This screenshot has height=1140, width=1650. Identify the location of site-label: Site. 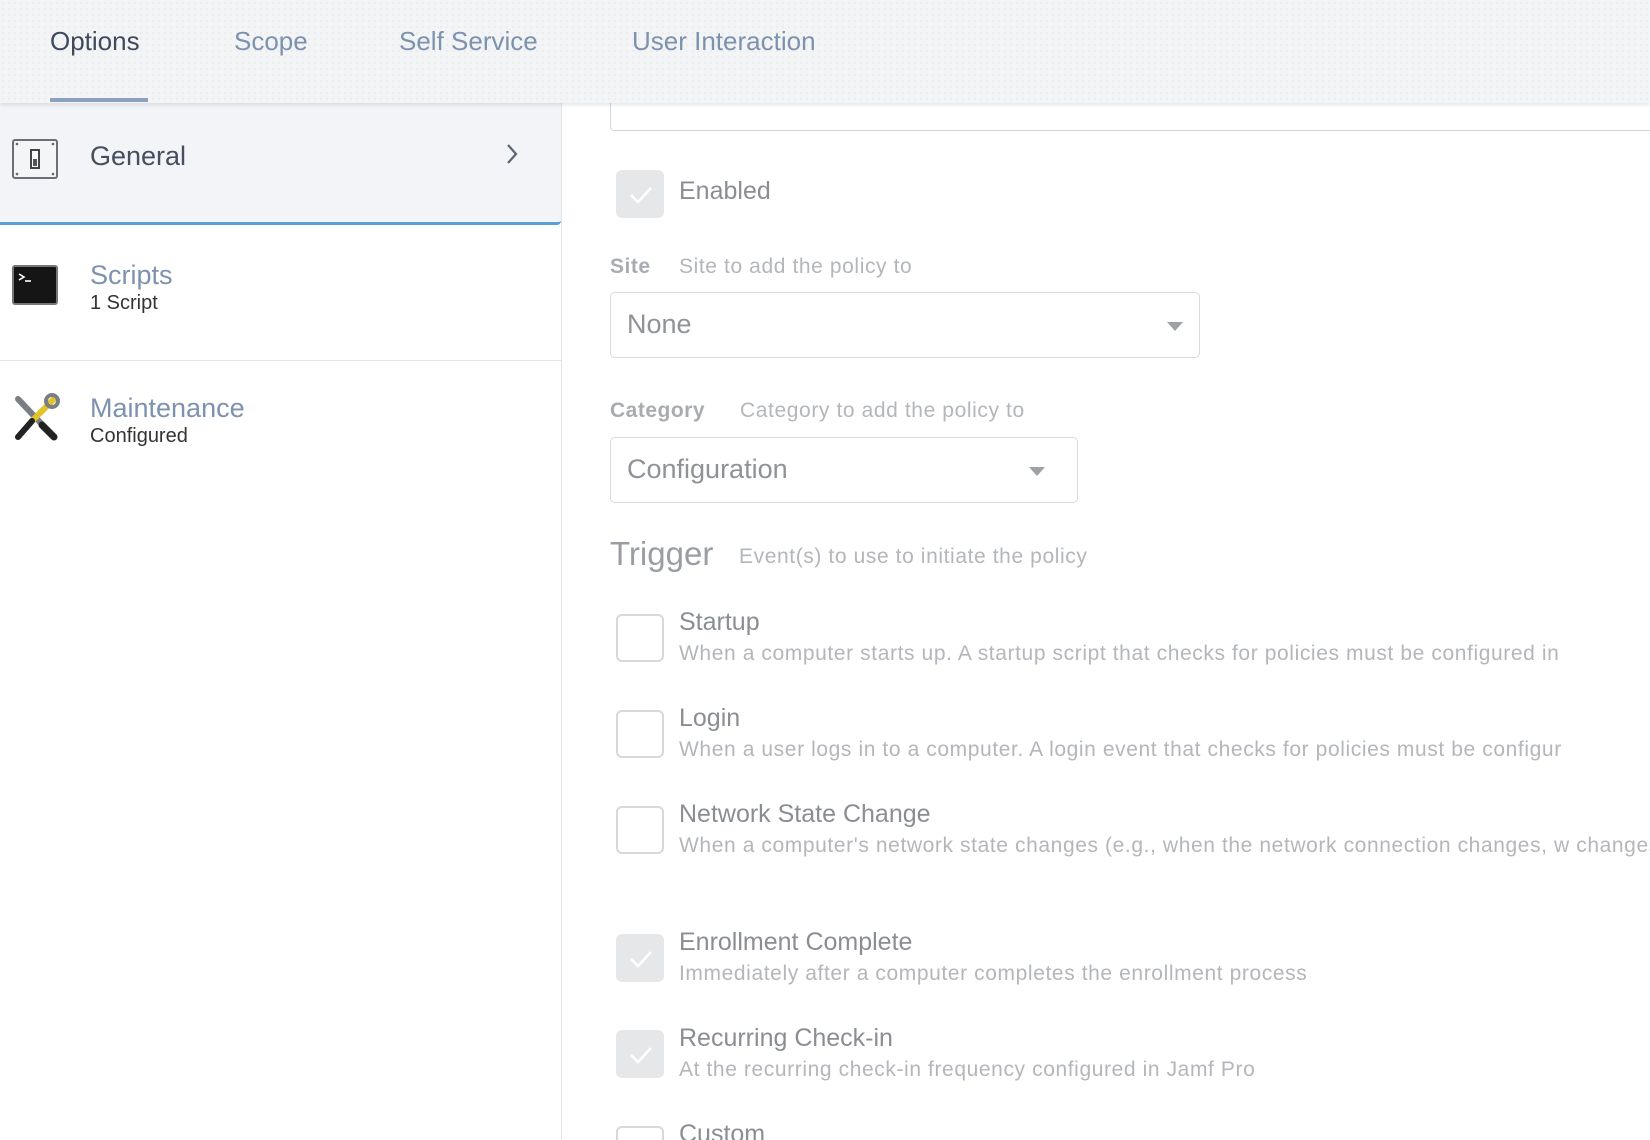
(630, 266).